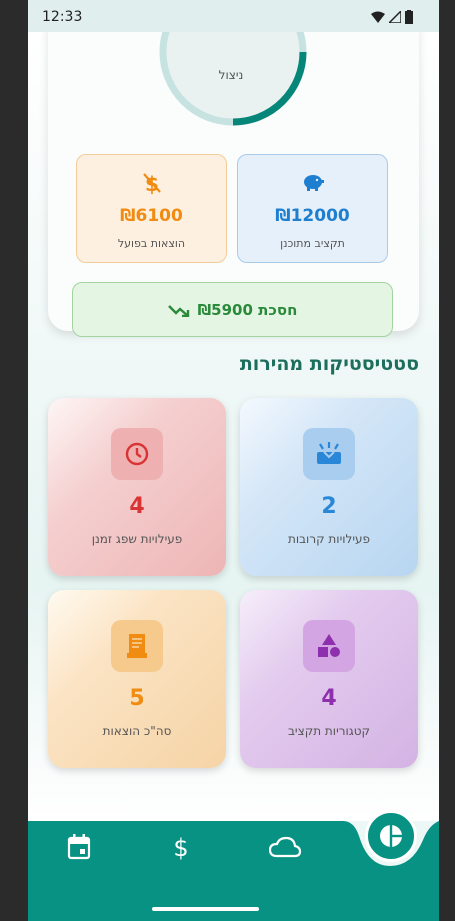 This screenshot has width=455, height=921. Describe the element at coordinates (378, 17) in the screenshot. I see `wifi-icon` at that location.